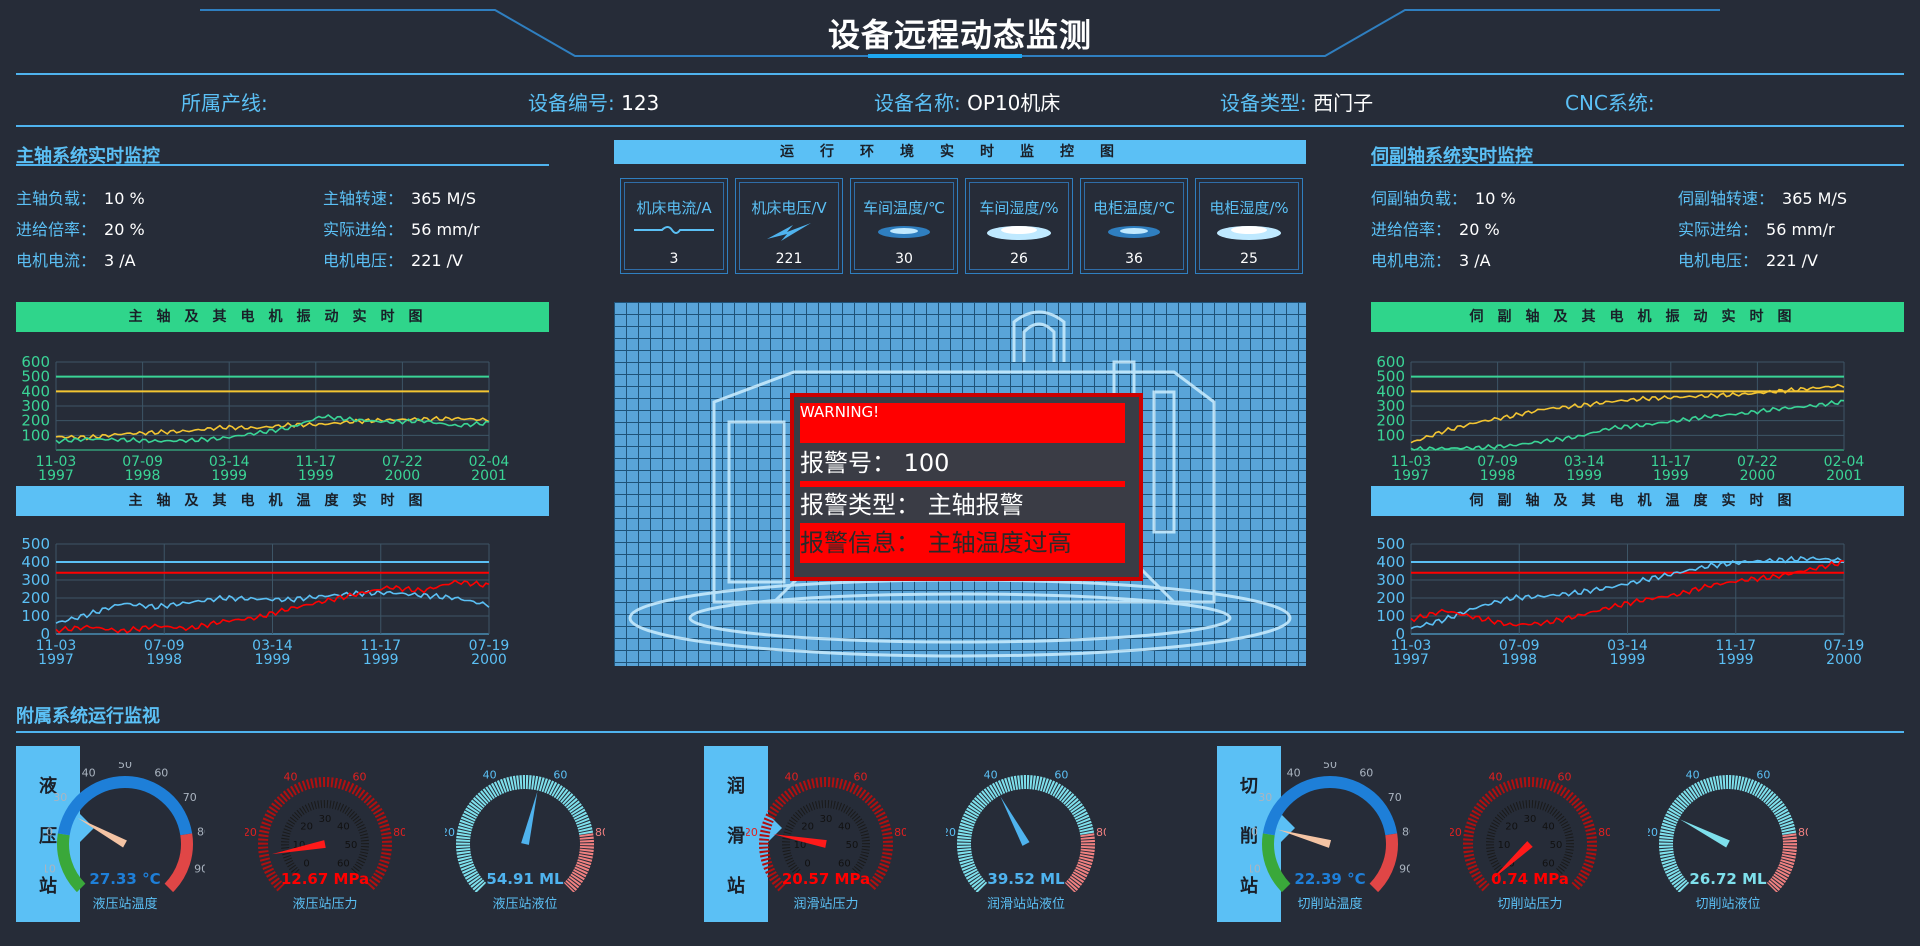 The height and width of the screenshot is (946, 1920). Describe the element at coordinates (525, 879) in the screenshot. I see `gauge-value: 54.91 ML` at that location.